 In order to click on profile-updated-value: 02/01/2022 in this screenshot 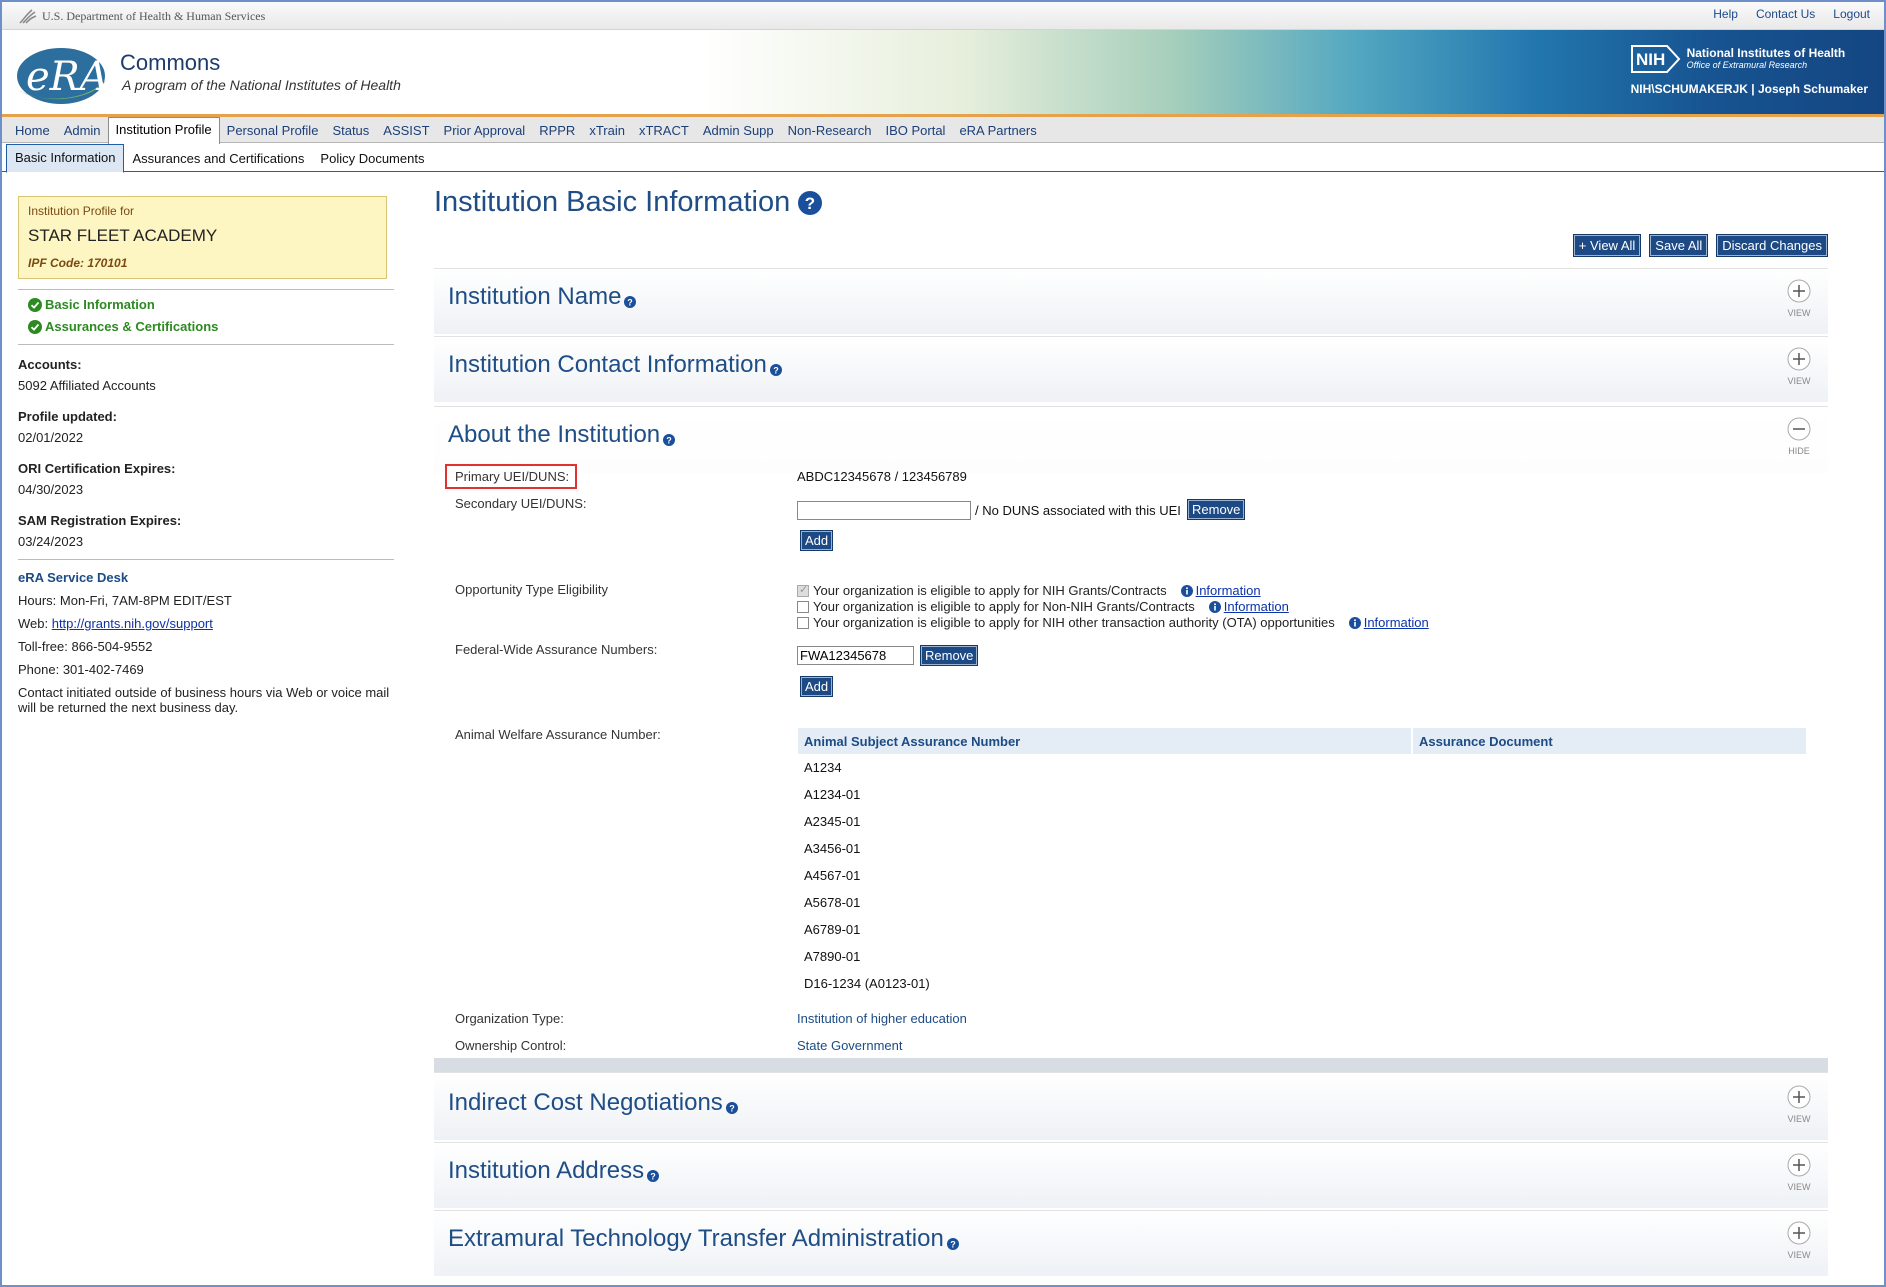, I will do `click(51, 437)`.